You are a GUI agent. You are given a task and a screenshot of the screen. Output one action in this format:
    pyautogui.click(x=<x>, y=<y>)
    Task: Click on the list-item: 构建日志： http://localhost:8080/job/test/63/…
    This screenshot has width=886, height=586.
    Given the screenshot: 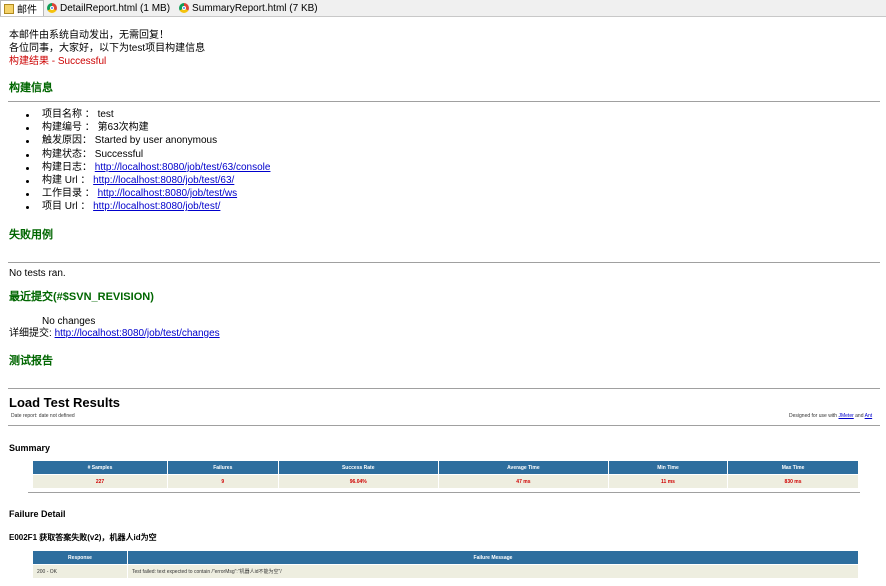 What is the action you would take?
    pyautogui.click(x=147, y=167)
    